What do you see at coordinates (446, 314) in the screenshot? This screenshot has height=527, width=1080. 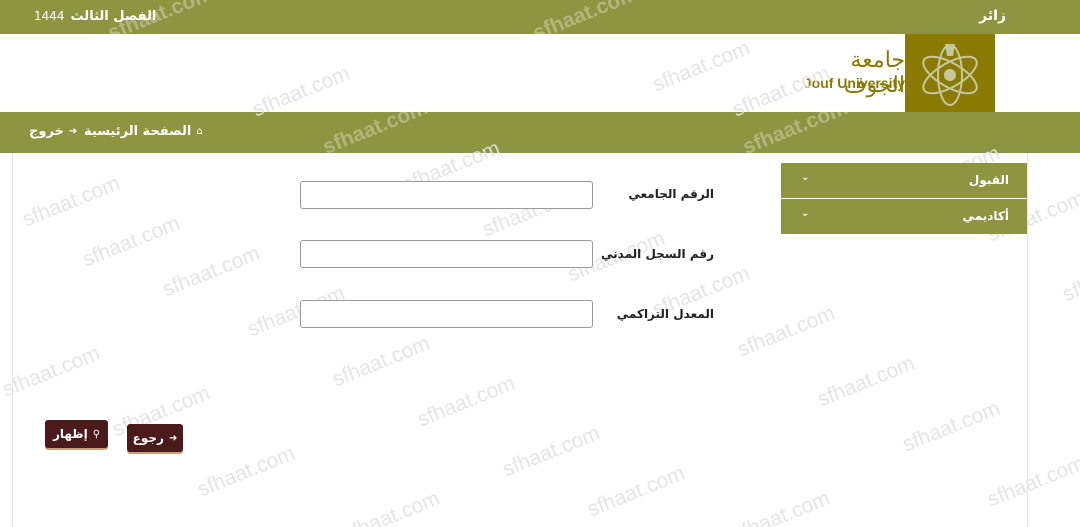 I see `gpa-input` at bounding box center [446, 314].